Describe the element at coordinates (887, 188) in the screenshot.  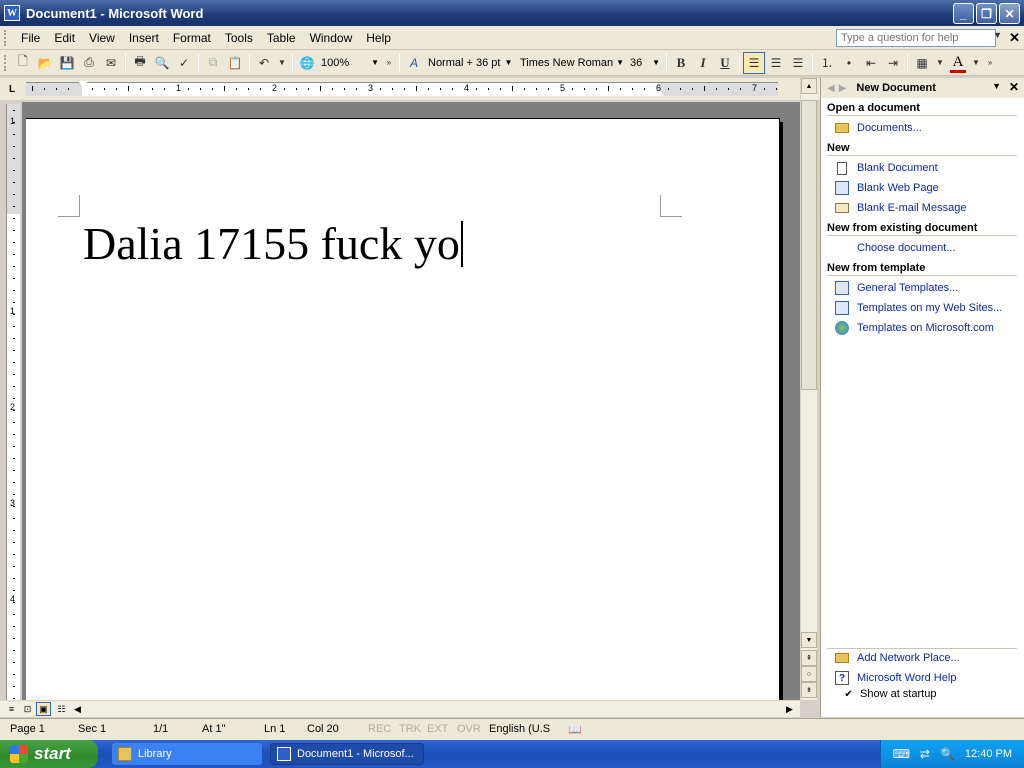
I see `link-blank-web-page: Blank Web Page` at that location.